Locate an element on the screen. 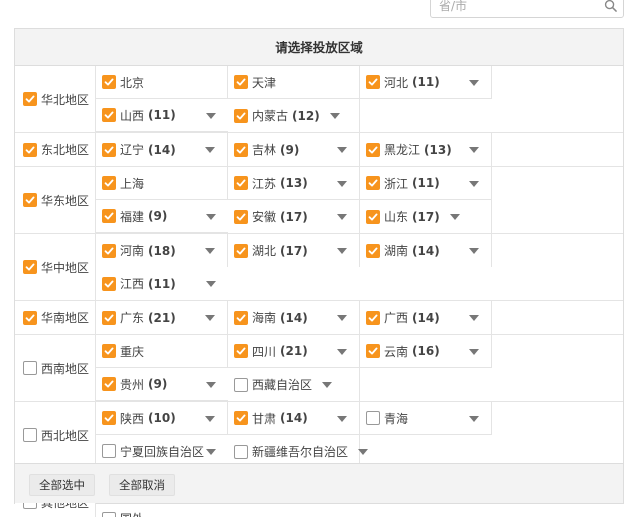  province-item: 山东 (17) is located at coordinates (426, 216).